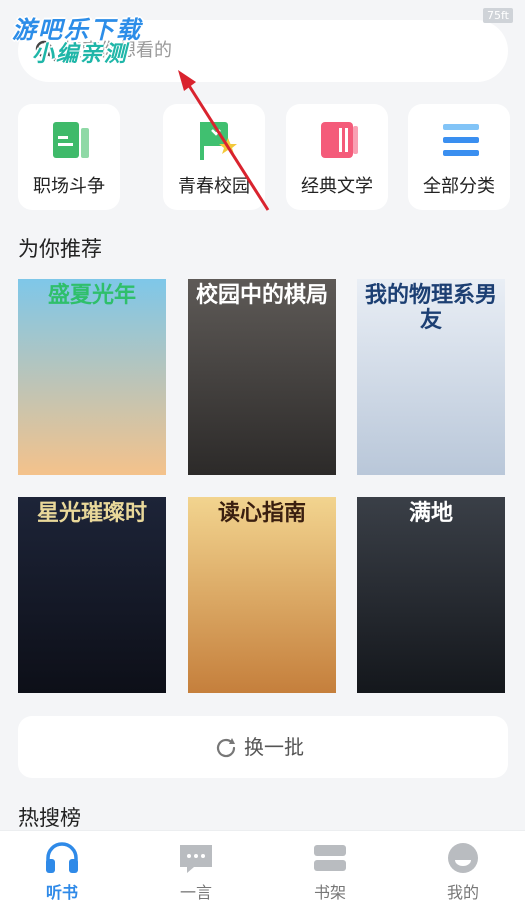 The width and height of the screenshot is (525, 908). I want to click on category-row: 职场斗争 青春校园 经典文学 全部分类, so click(264, 157).